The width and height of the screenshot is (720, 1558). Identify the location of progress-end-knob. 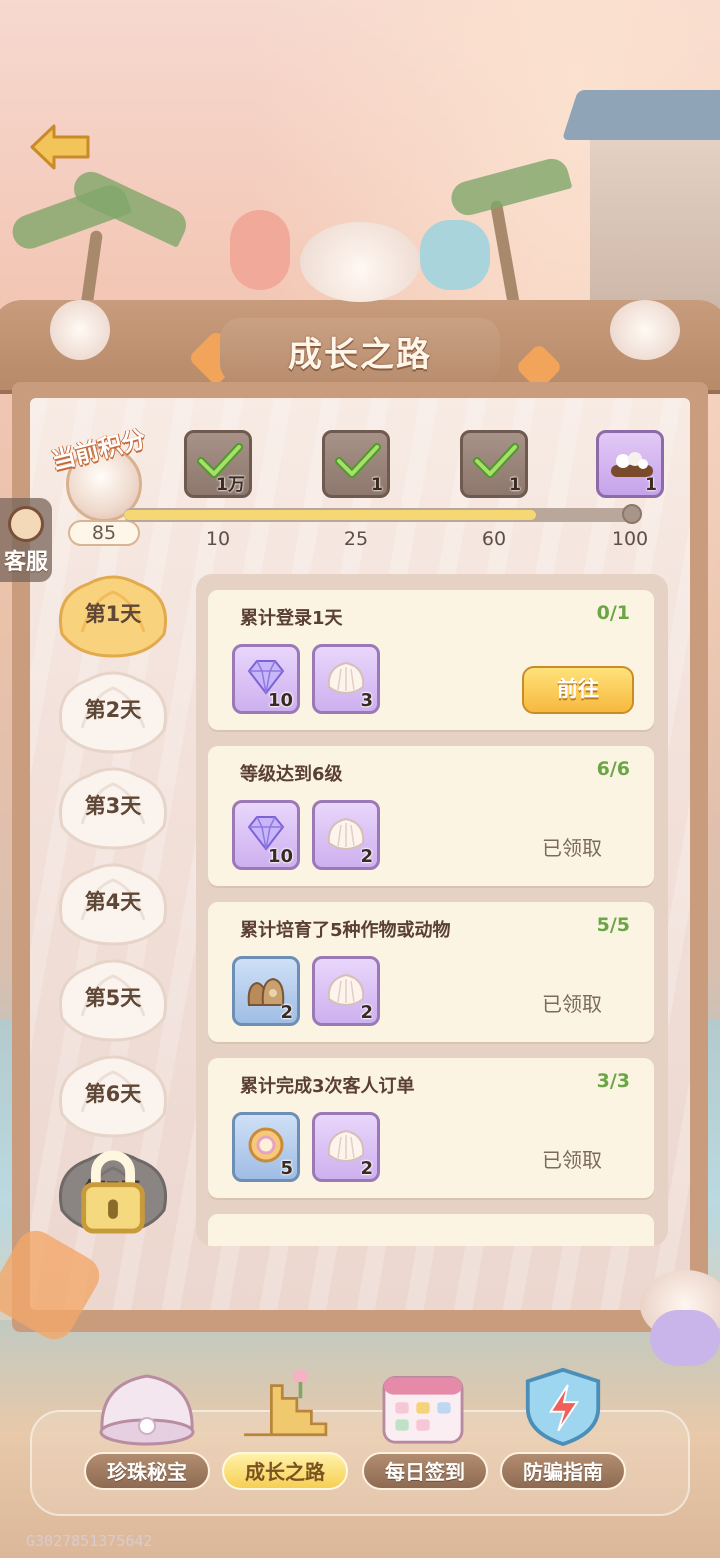
(632, 514).